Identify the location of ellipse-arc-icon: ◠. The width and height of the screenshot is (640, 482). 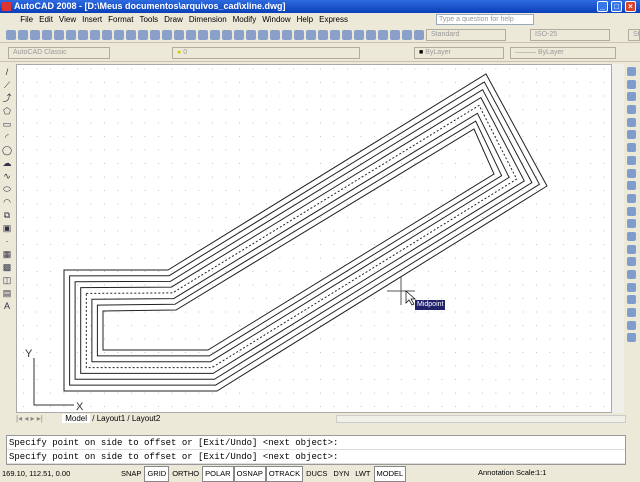
(7, 202).